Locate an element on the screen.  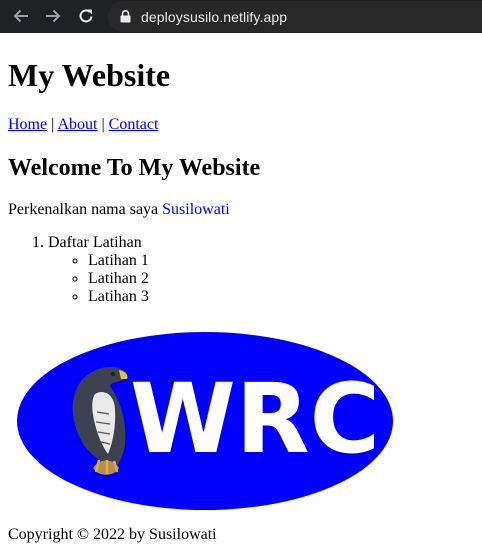
nav-link-home: Home is located at coordinates (27, 124).